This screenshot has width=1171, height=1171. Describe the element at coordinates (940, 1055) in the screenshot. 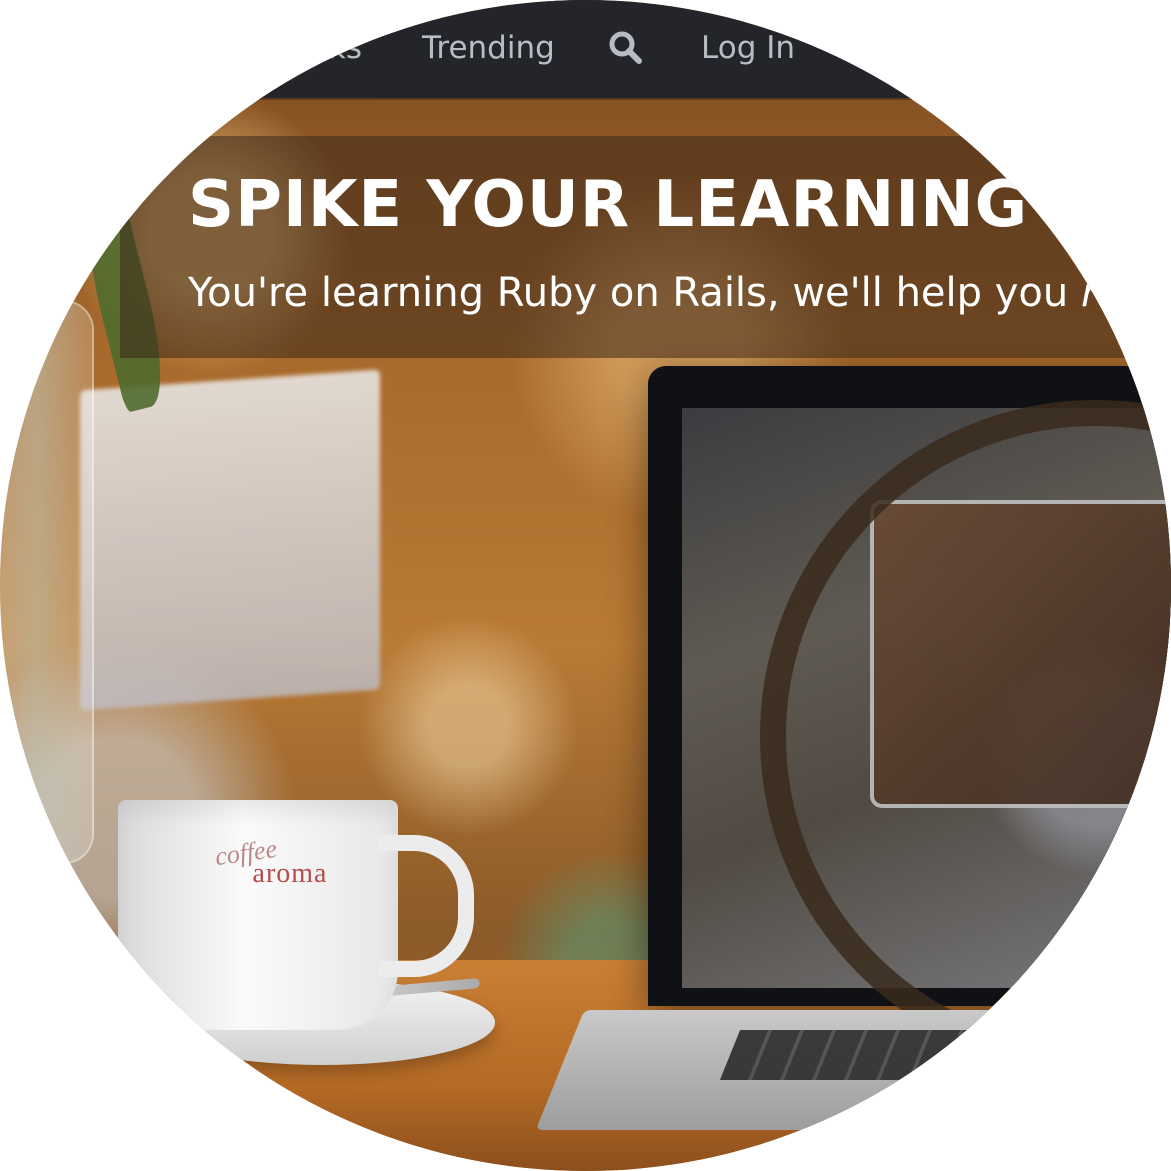

I see `laptop-keyboard` at that location.